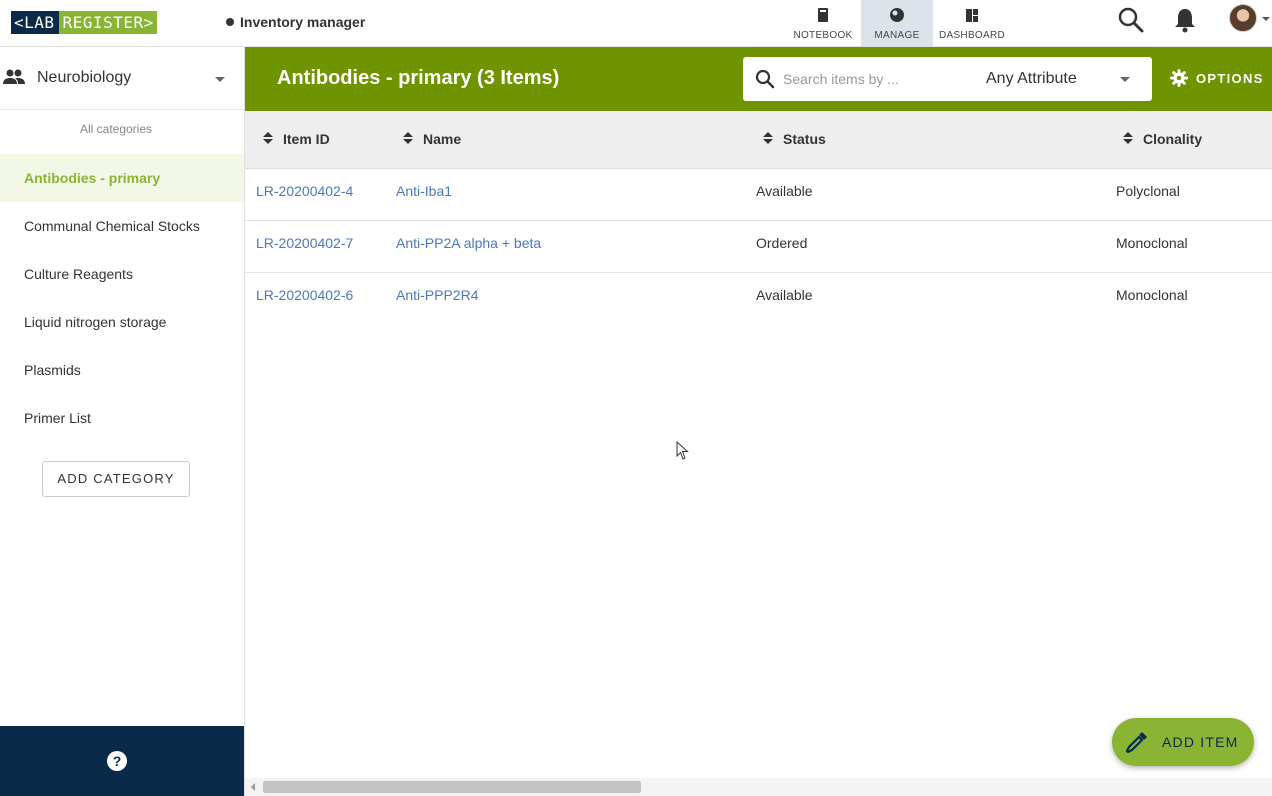 Image resolution: width=1272 pixels, height=796 pixels. I want to click on sidebar-item-culture-reagents: Culture Reagents, so click(122, 274).